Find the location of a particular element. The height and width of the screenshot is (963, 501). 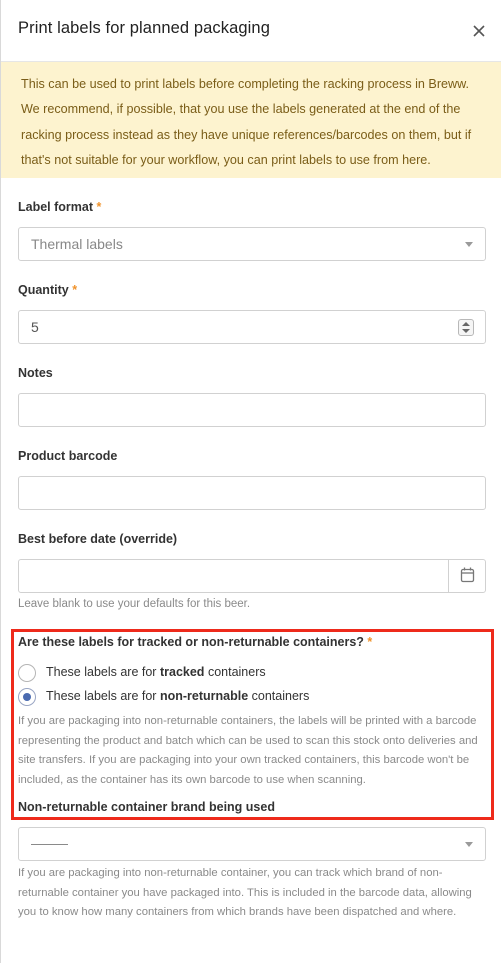

quantity-value: 5 is located at coordinates (35, 327).